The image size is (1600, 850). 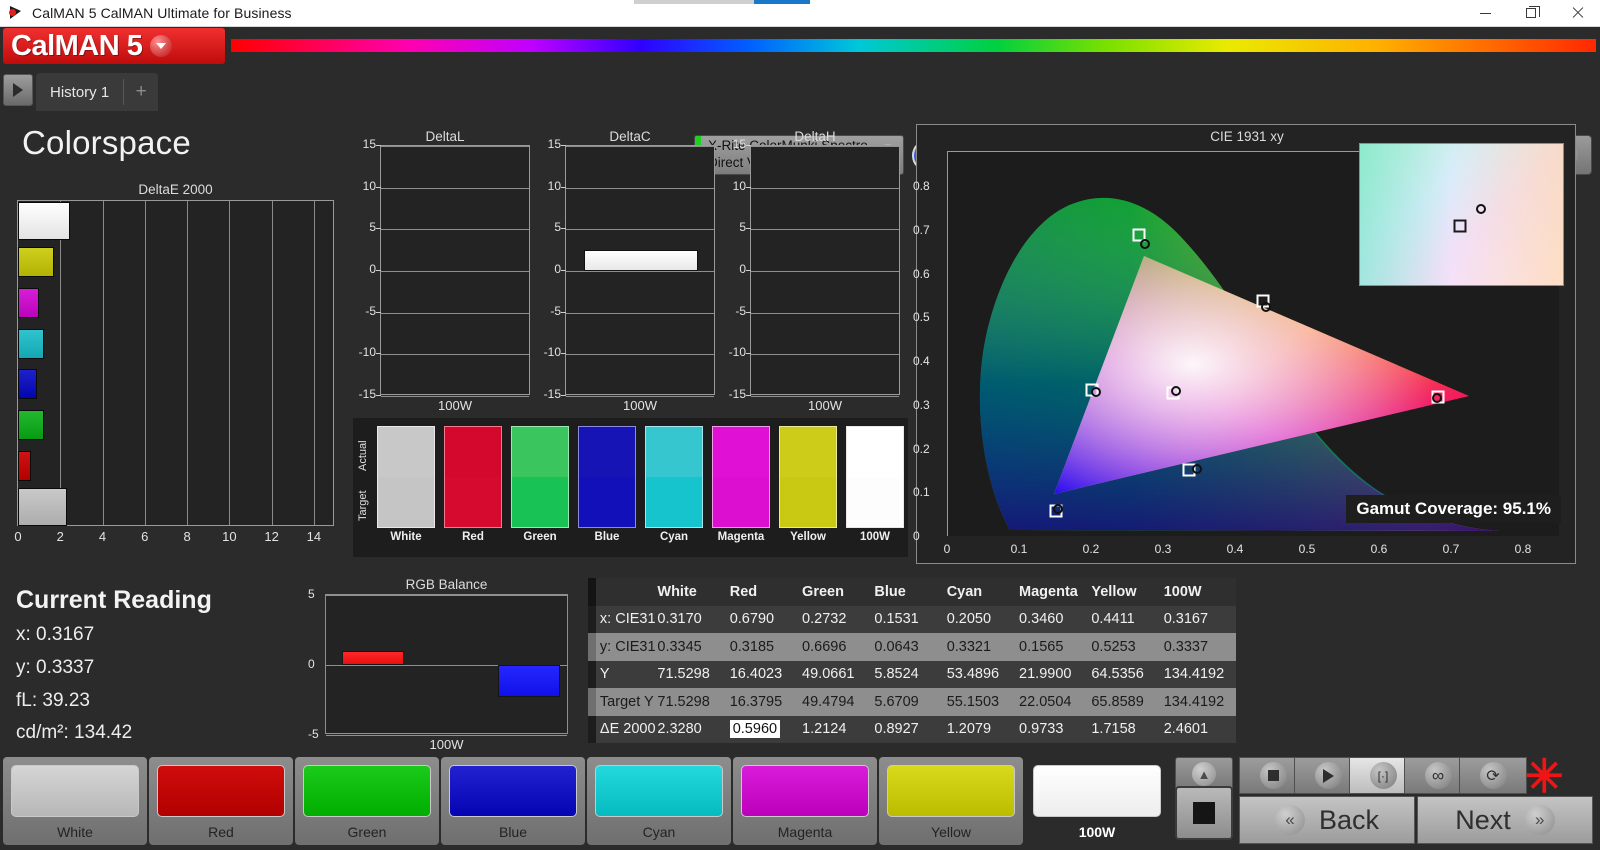 What do you see at coordinates (74, 732) in the screenshot?
I see `current-reading-cdm2: cd/m²: 134.42` at bounding box center [74, 732].